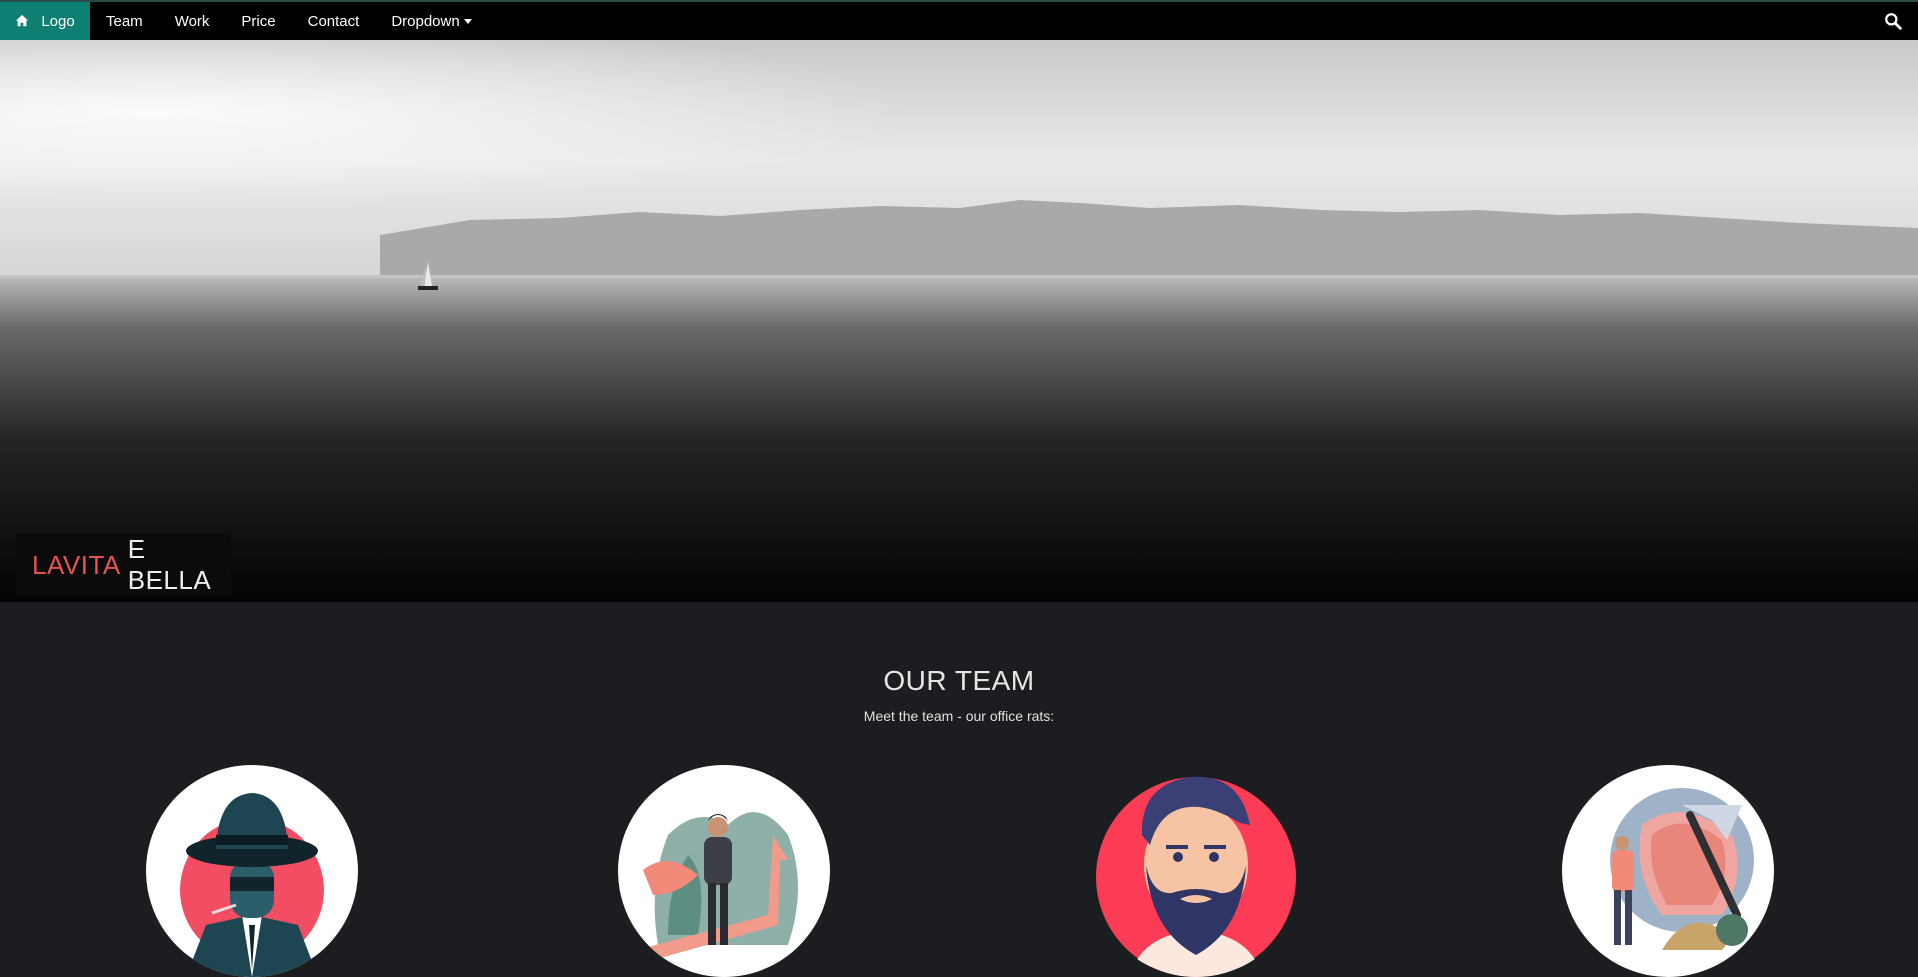 This screenshot has width=1918, height=977. Describe the element at coordinates (334, 21) in the screenshot. I see `nav-item-contact: Contact` at that location.